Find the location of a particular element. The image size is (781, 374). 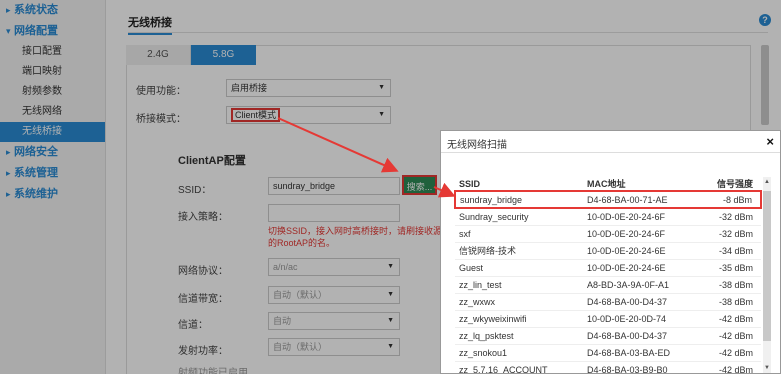

cell-ssid: zz_wkyweixinwifi is located at coordinates (519, 319).